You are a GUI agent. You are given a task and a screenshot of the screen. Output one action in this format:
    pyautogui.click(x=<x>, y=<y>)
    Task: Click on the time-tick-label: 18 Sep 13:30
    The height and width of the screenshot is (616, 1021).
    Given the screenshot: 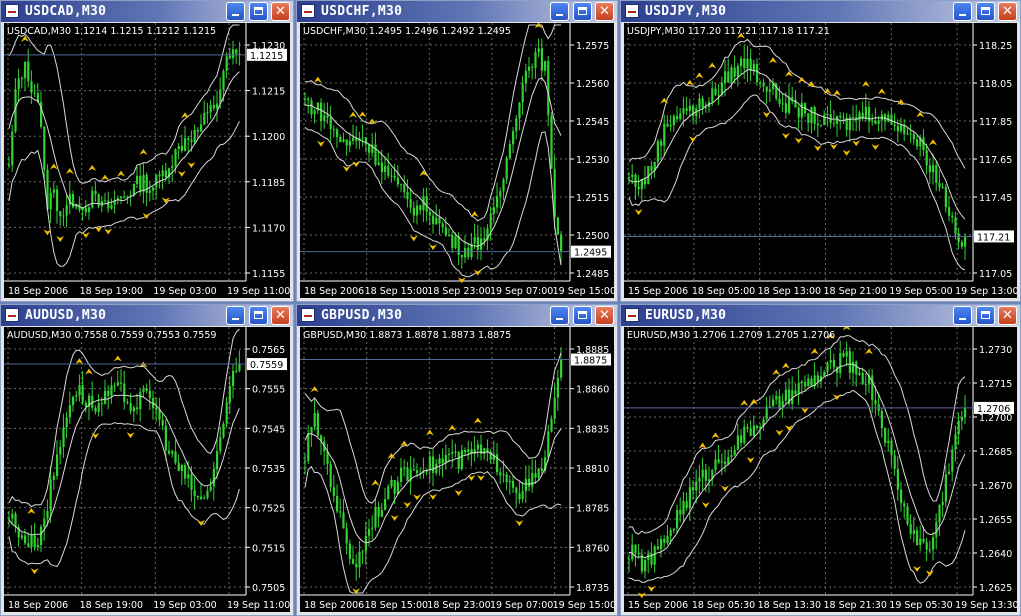 What is the action you would take?
    pyautogui.click(x=789, y=605)
    